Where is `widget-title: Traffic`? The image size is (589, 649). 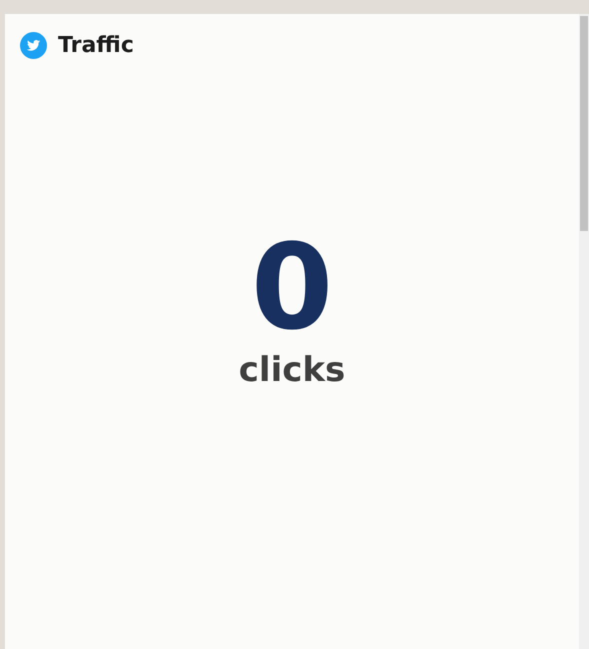 widget-title: Traffic is located at coordinates (96, 45).